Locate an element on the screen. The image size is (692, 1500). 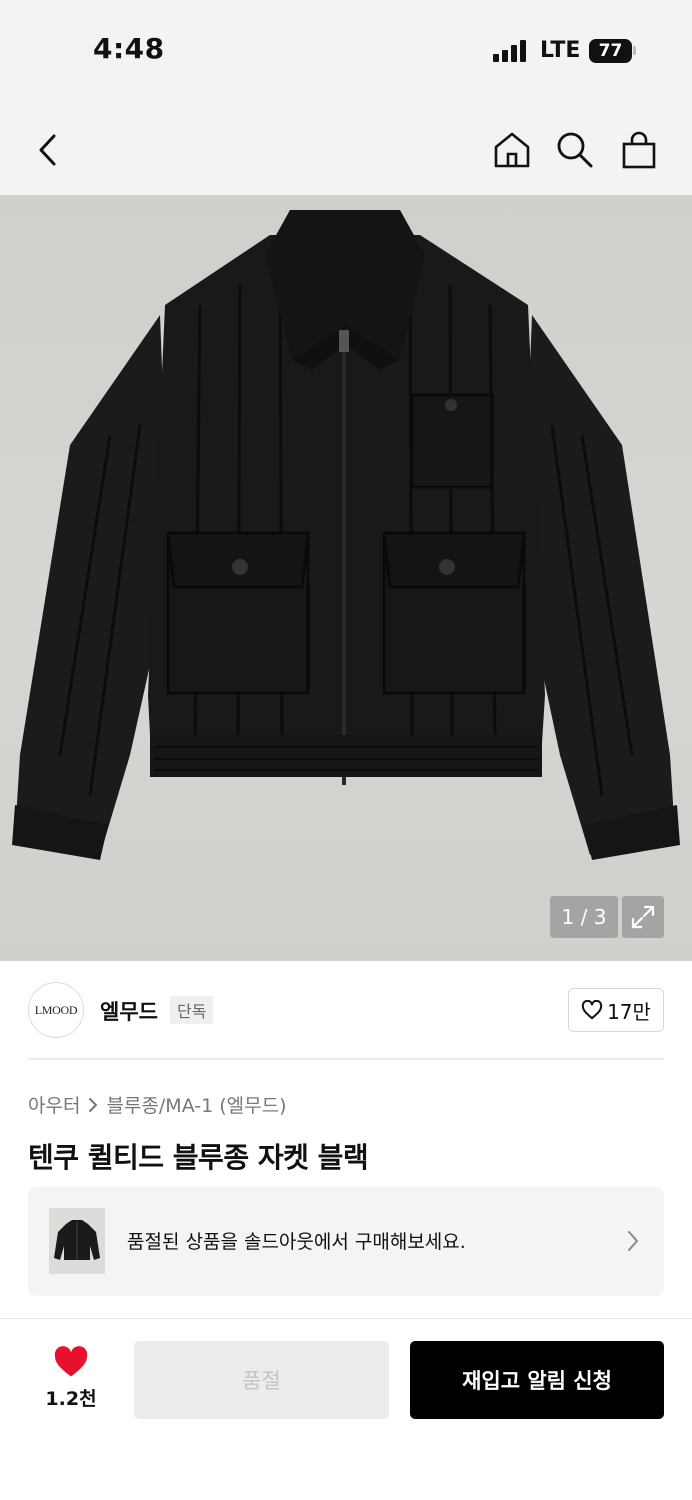
restock-alert-button: 재입고 알림 신청 is located at coordinates (537, 1380).